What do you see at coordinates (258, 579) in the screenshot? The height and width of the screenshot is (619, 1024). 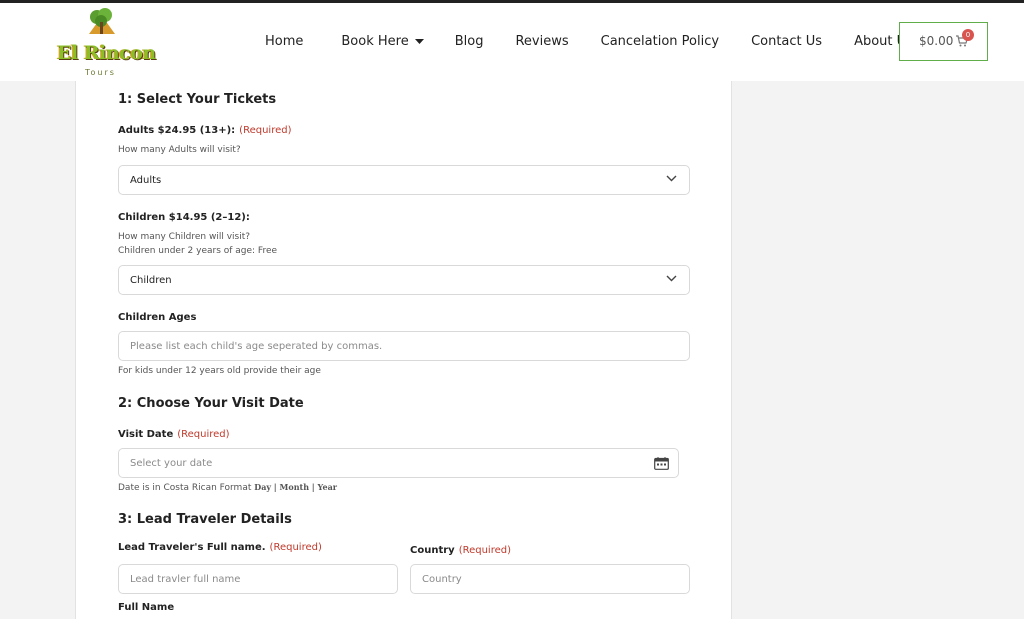 I see `lead-name-input: Lead travler full name` at bounding box center [258, 579].